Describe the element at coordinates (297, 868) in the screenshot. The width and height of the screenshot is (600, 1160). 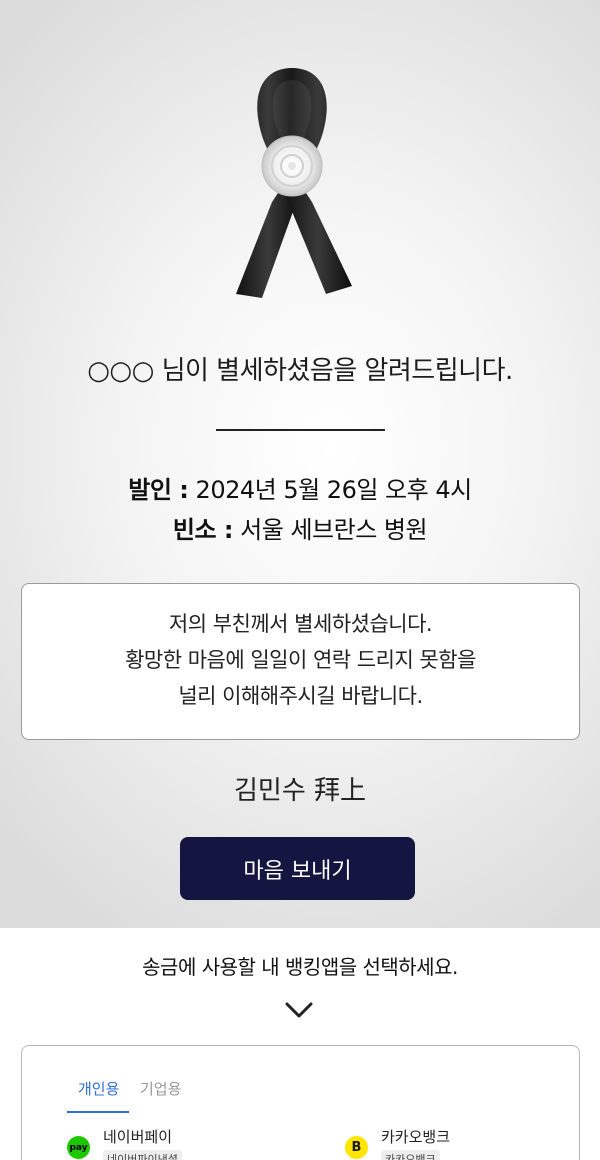
I see `send-condolence-button: 마음 보내기` at that location.